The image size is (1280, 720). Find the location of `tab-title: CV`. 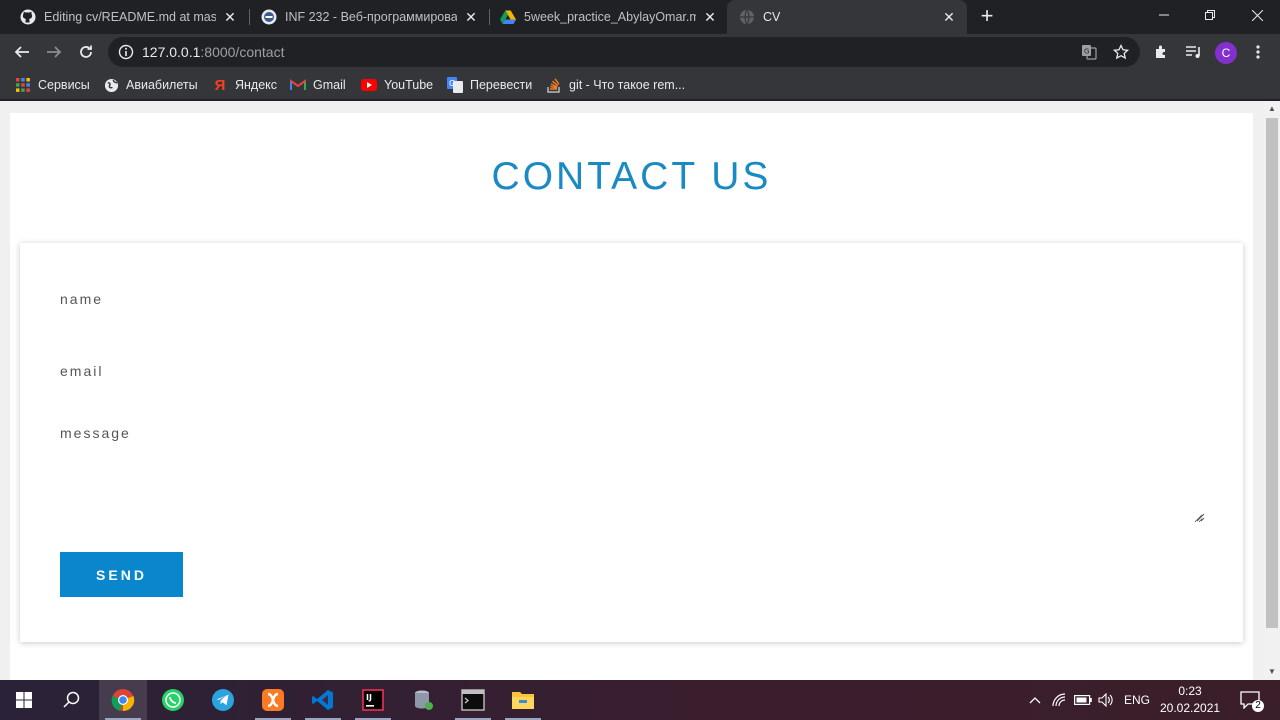

tab-title: CV is located at coordinates (772, 17).